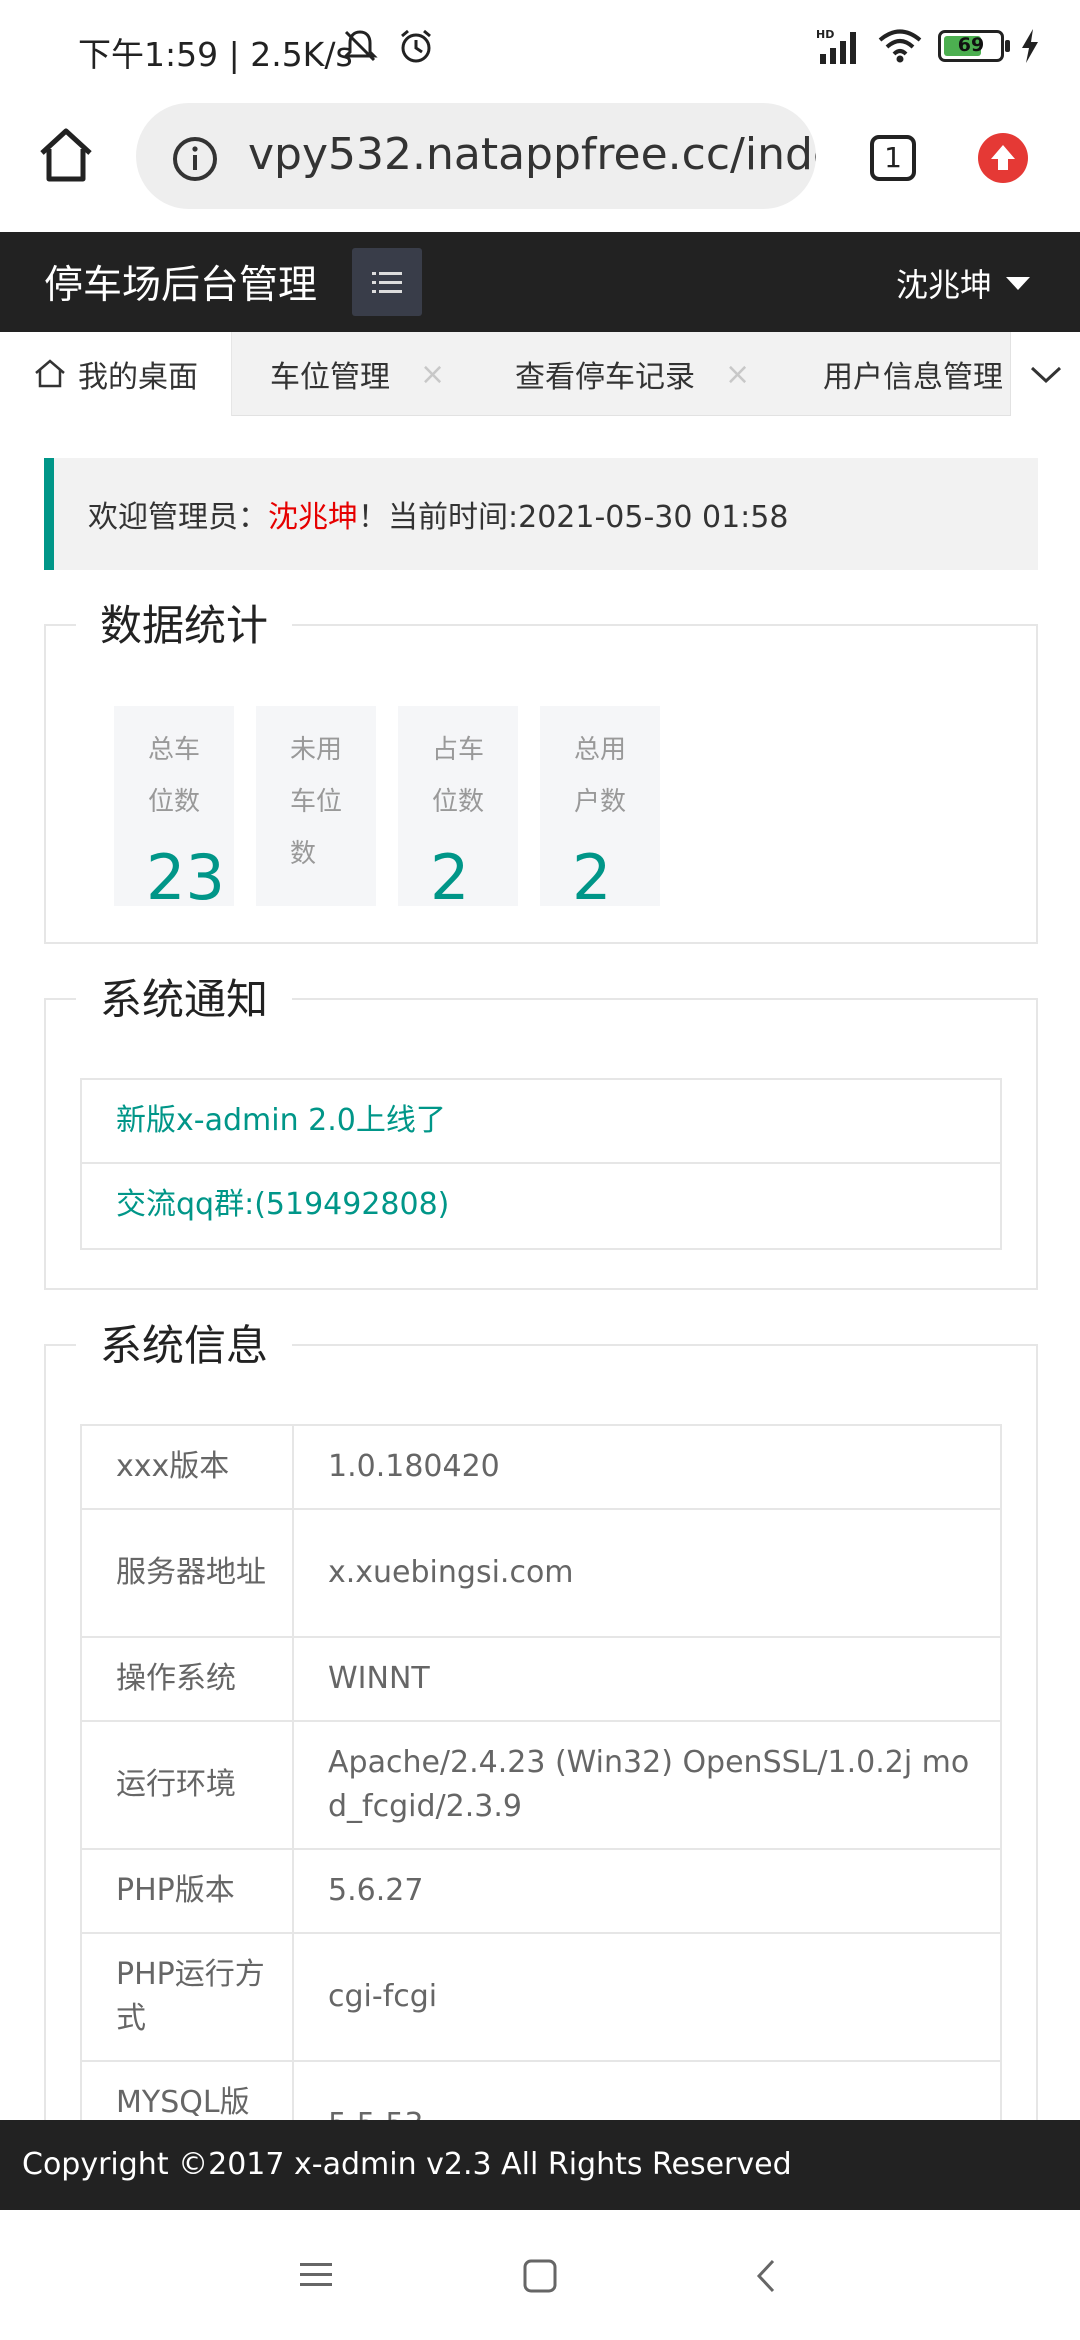 This screenshot has height=2340, width=1080. What do you see at coordinates (893, 158) in the screenshot?
I see `tab-switcher-button: 1` at bounding box center [893, 158].